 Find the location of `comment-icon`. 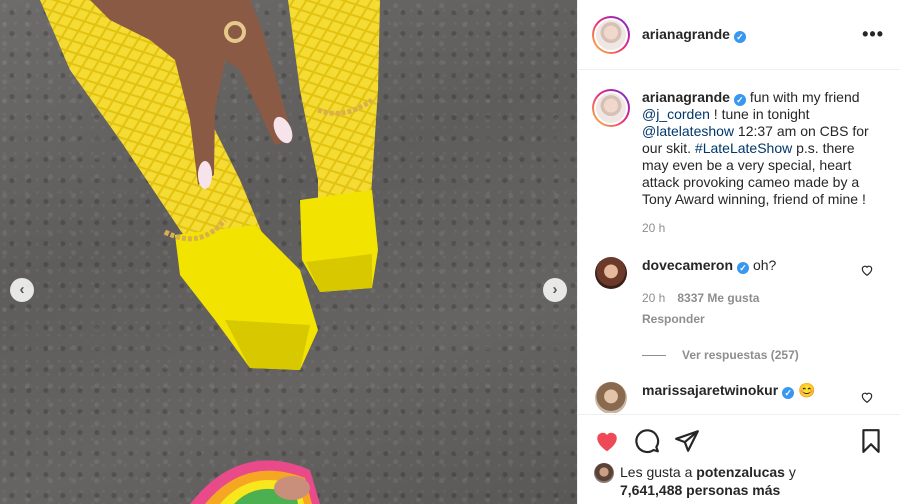

comment-icon is located at coordinates (647, 441).